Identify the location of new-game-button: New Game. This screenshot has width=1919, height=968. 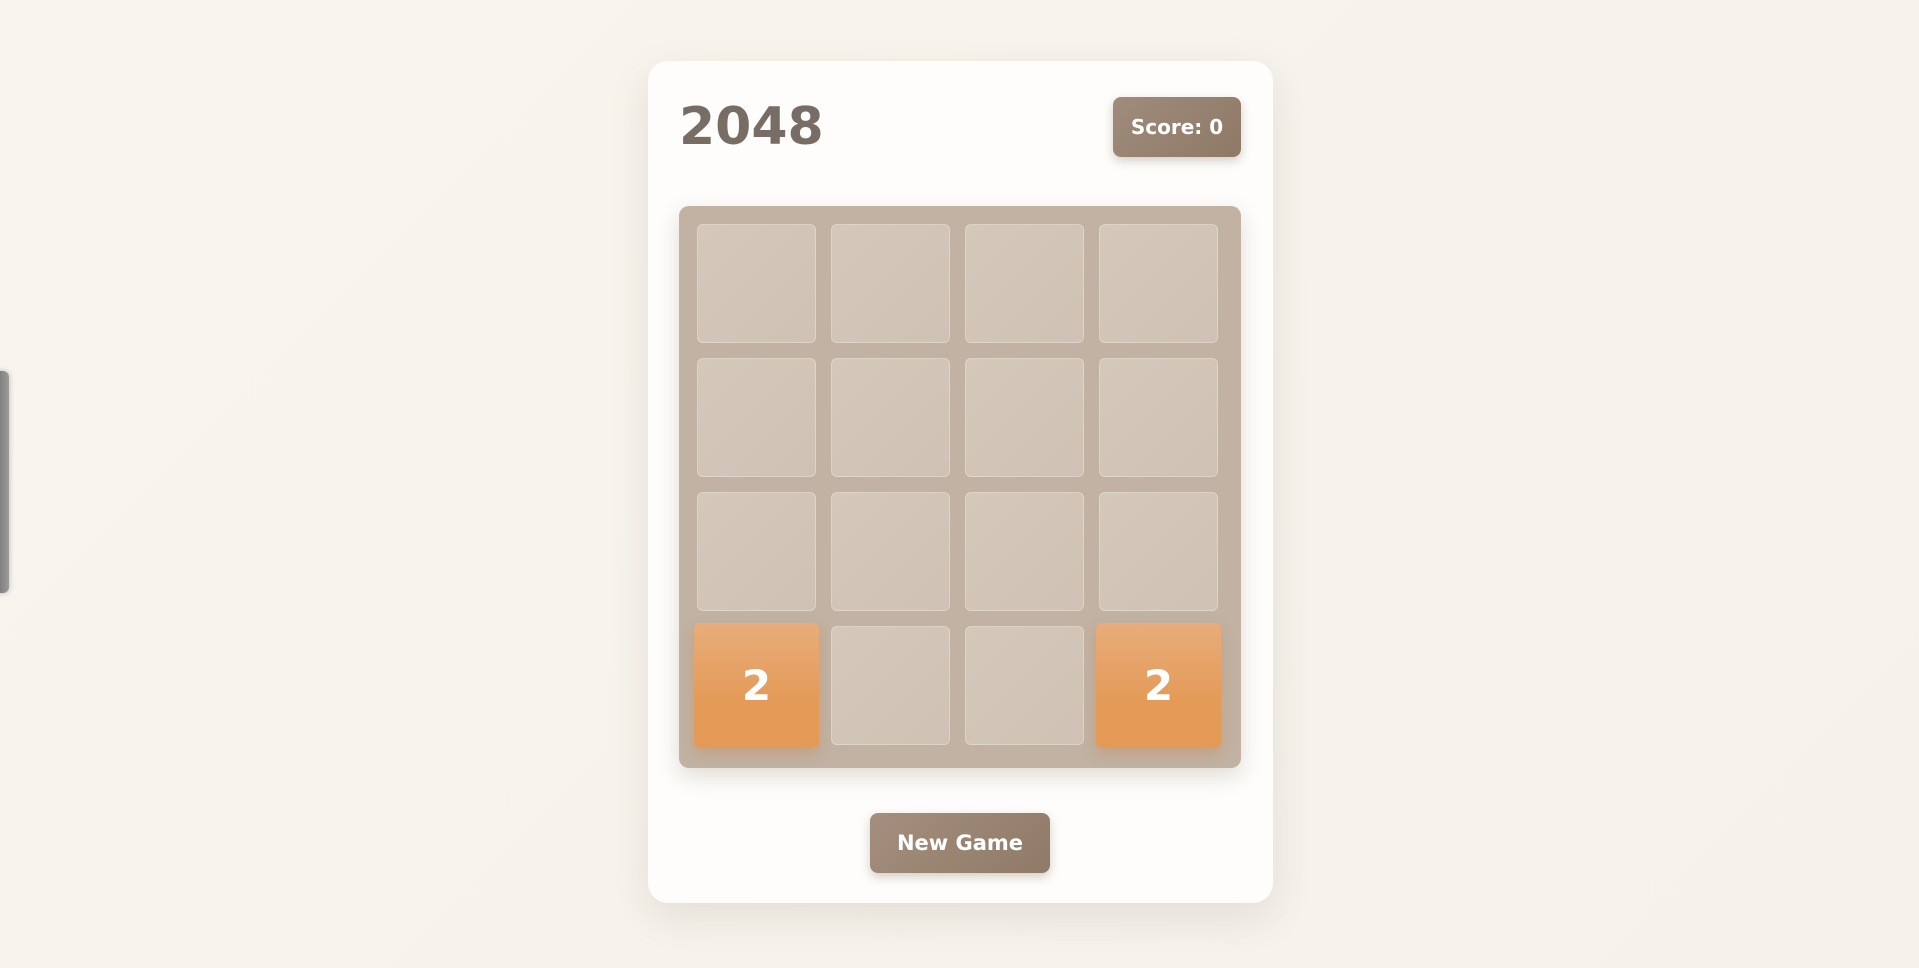
(960, 843).